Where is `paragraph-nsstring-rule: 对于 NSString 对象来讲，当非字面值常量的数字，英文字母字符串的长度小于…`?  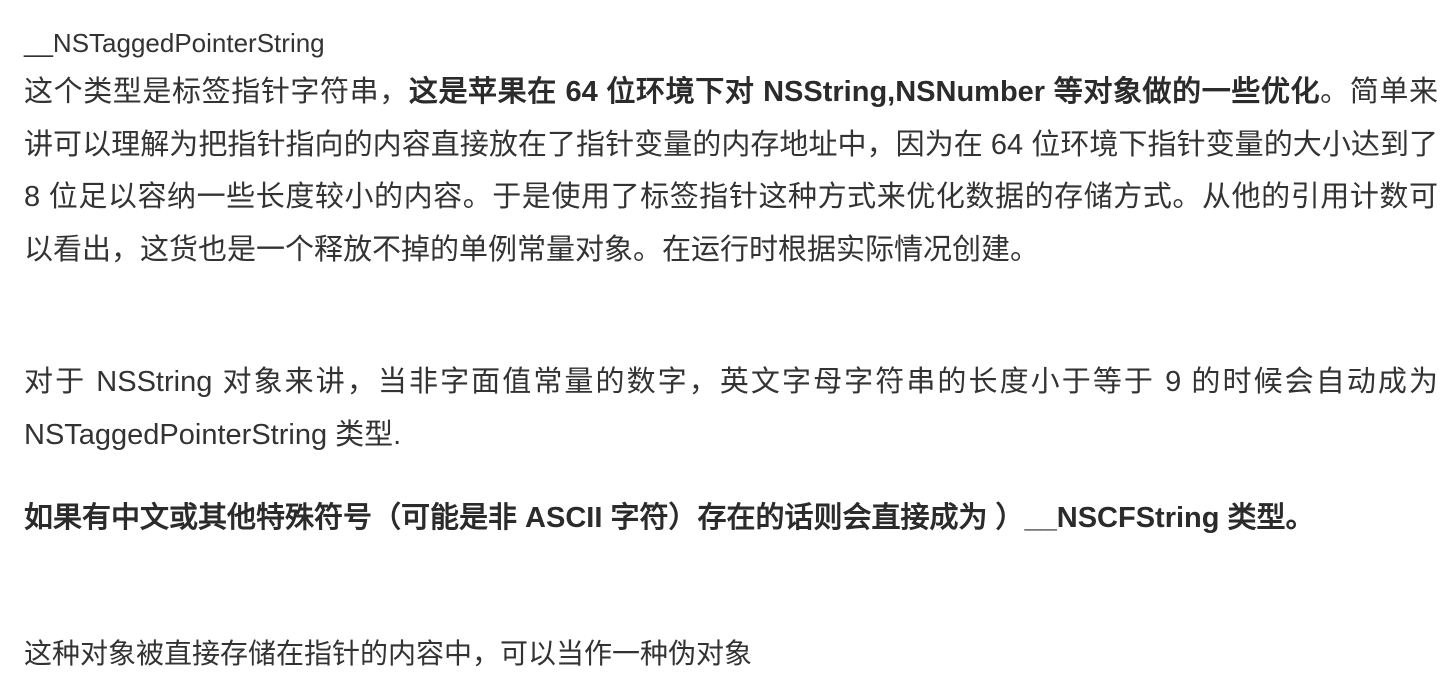
paragraph-nsstring-rule: 对于 NSString 对象来讲，当非字面值常量的数字，英文字母字符串的长度小于… is located at coordinates (731, 408).